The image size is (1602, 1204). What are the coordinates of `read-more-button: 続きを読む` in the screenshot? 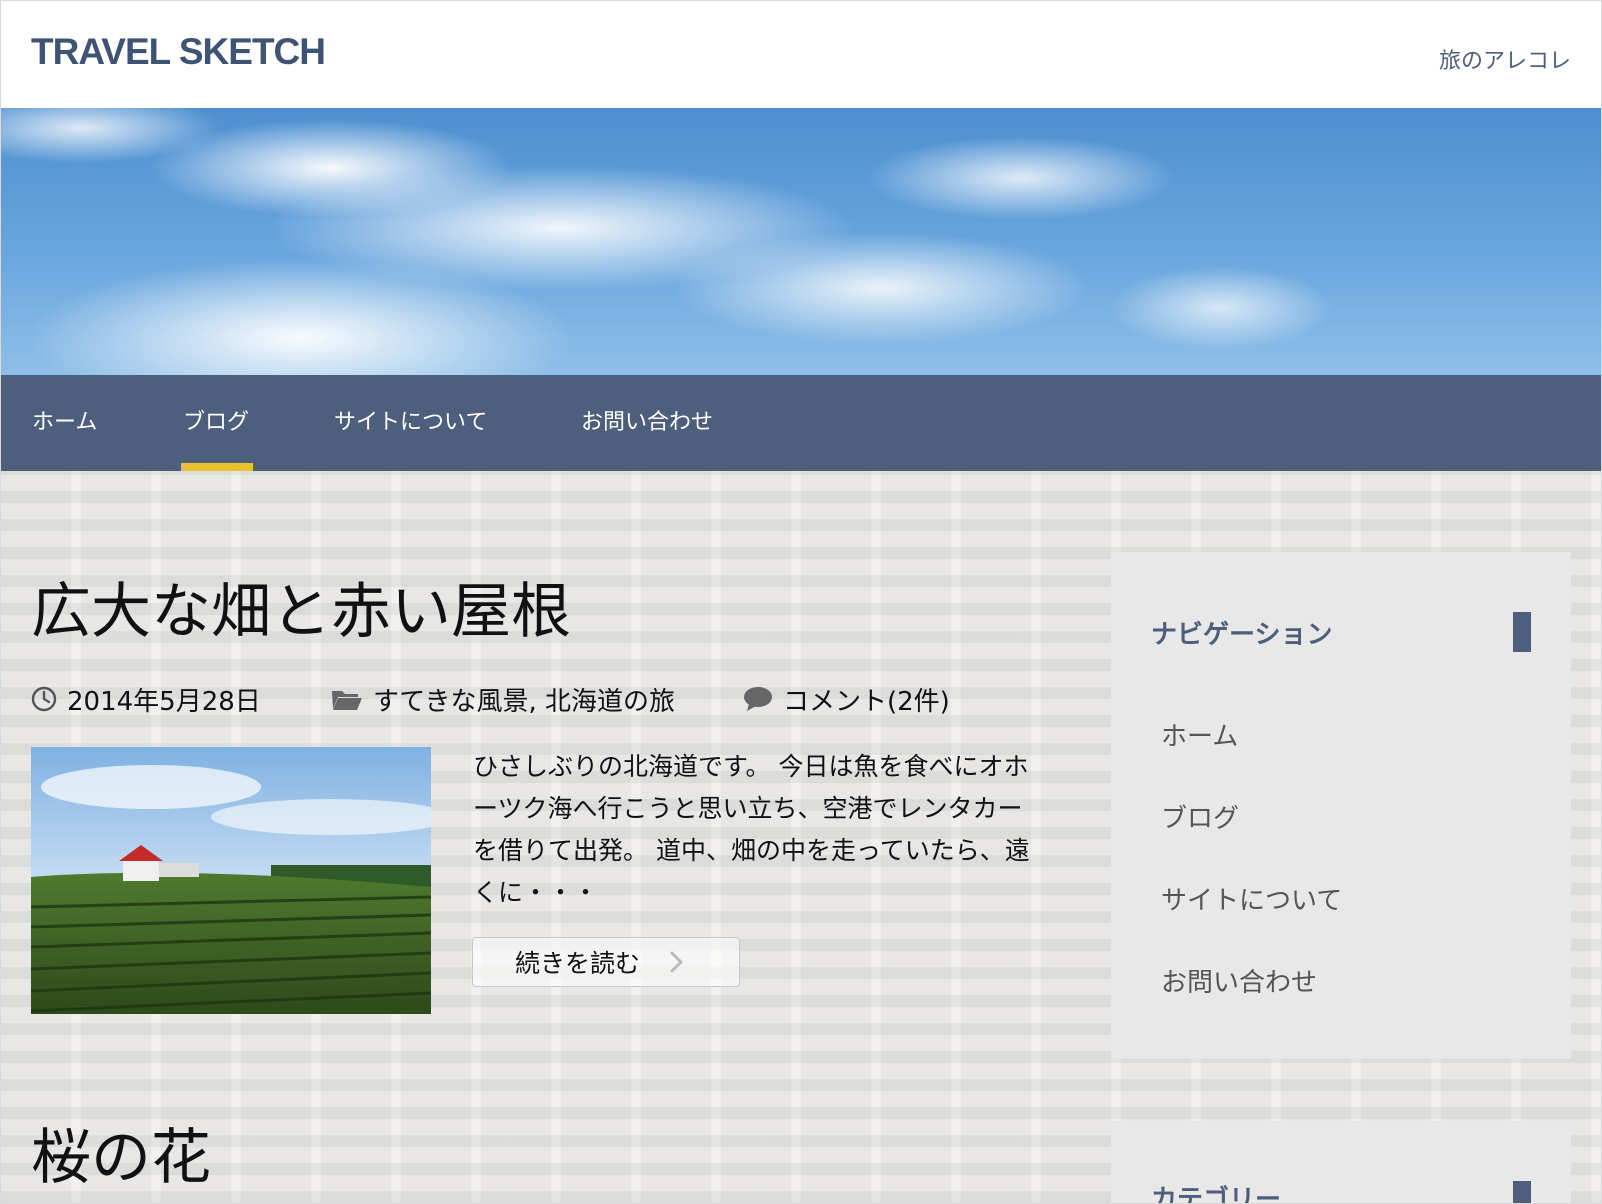 It's located at (606, 962).